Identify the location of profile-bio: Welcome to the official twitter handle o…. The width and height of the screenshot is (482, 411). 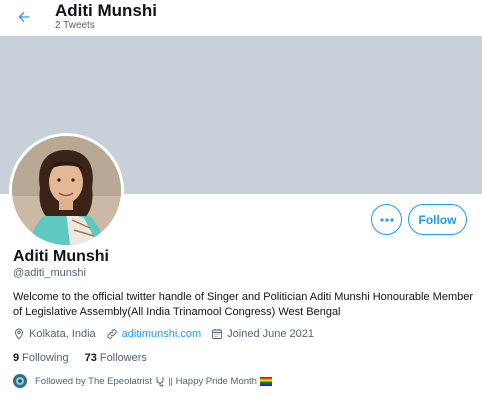
(243, 304).